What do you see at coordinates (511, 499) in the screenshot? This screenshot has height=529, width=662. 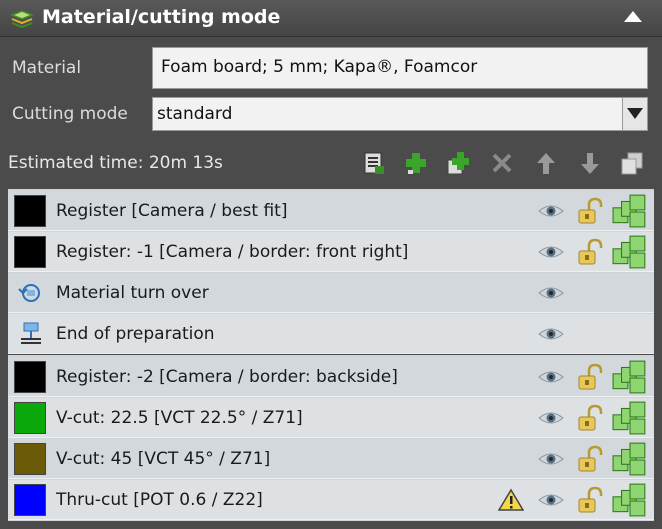 I see `warning-icon` at bounding box center [511, 499].